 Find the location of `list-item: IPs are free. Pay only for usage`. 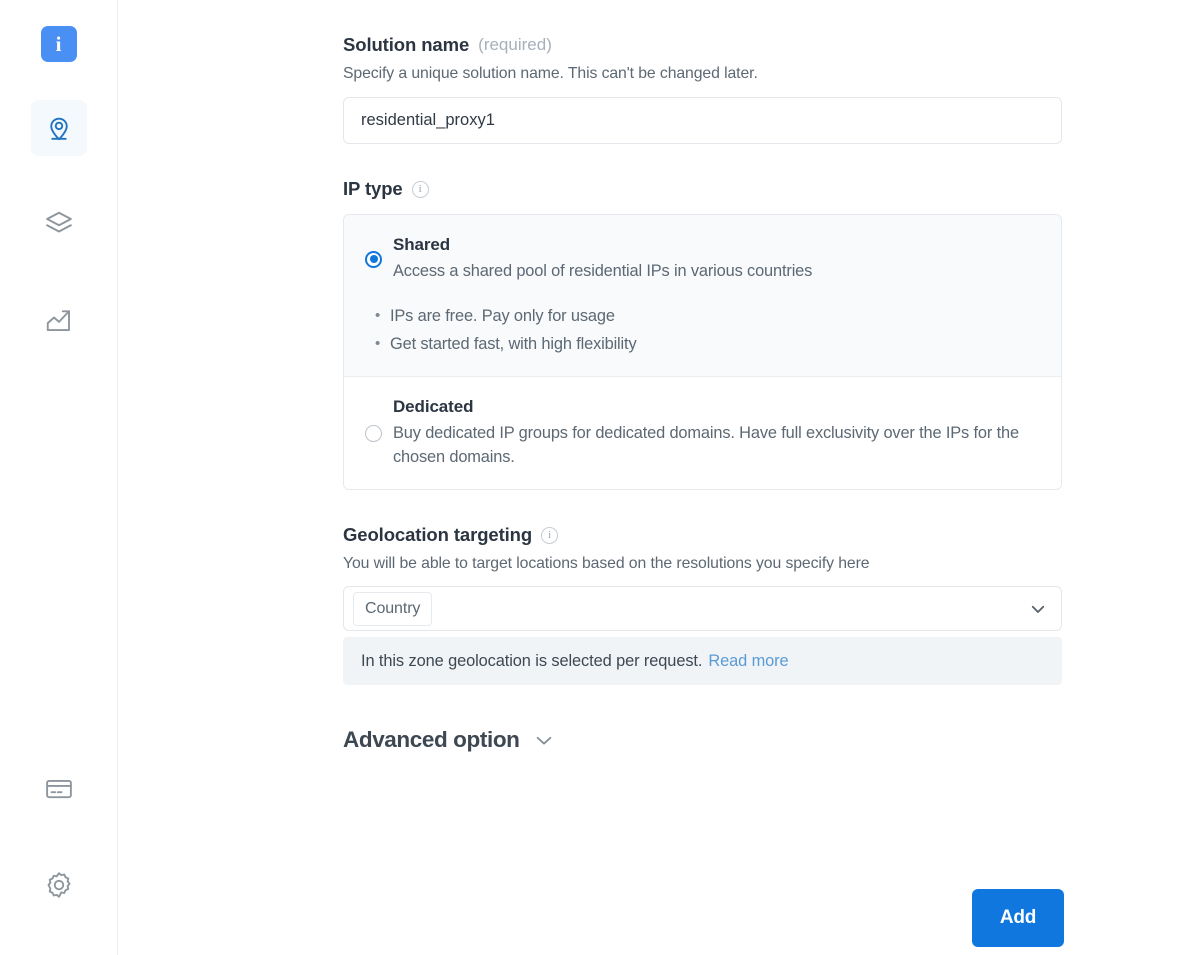

list-item: IPs are free. Pay only for usage is located at coordinates (718, 317).